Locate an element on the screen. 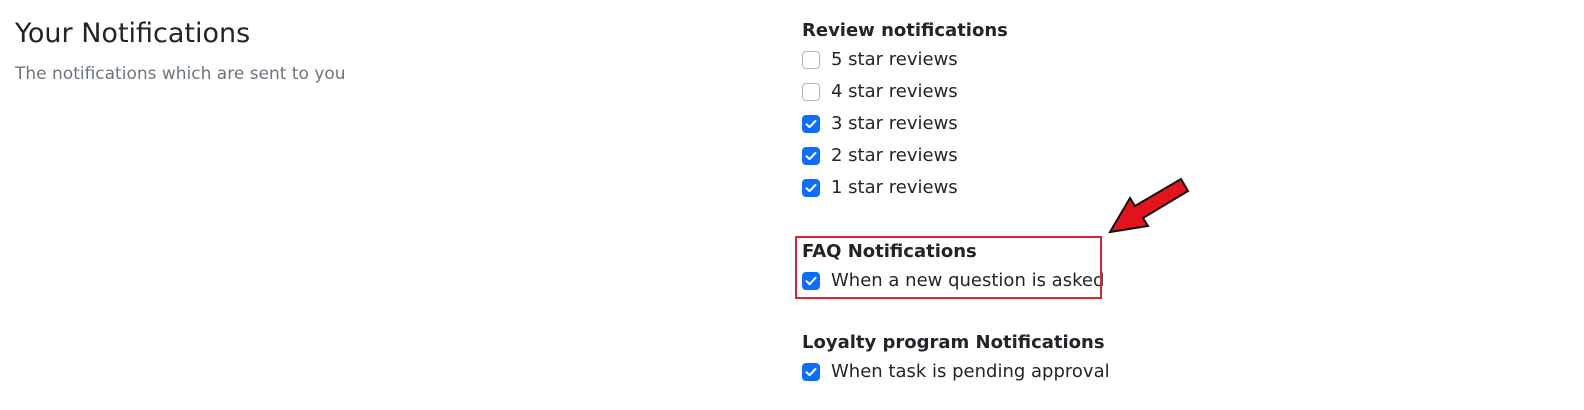  review-item-5-star: 5 star reviews is located at coordinates (905, 60).